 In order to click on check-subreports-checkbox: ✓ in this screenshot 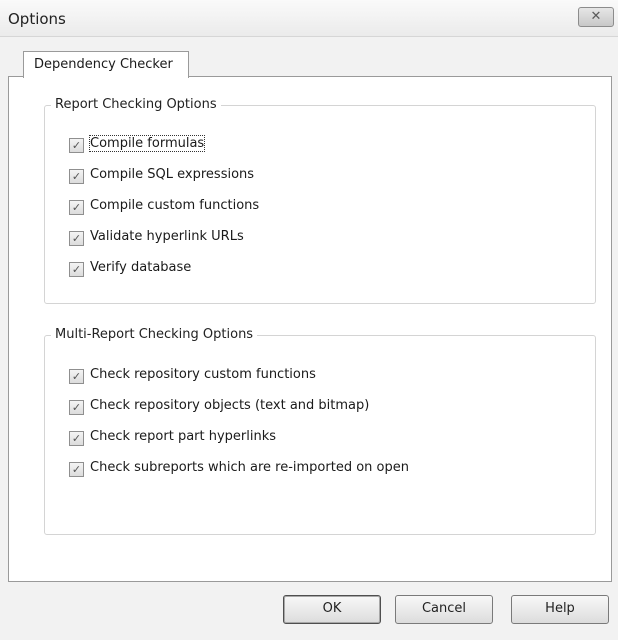, I will do `click(76, 469)`.